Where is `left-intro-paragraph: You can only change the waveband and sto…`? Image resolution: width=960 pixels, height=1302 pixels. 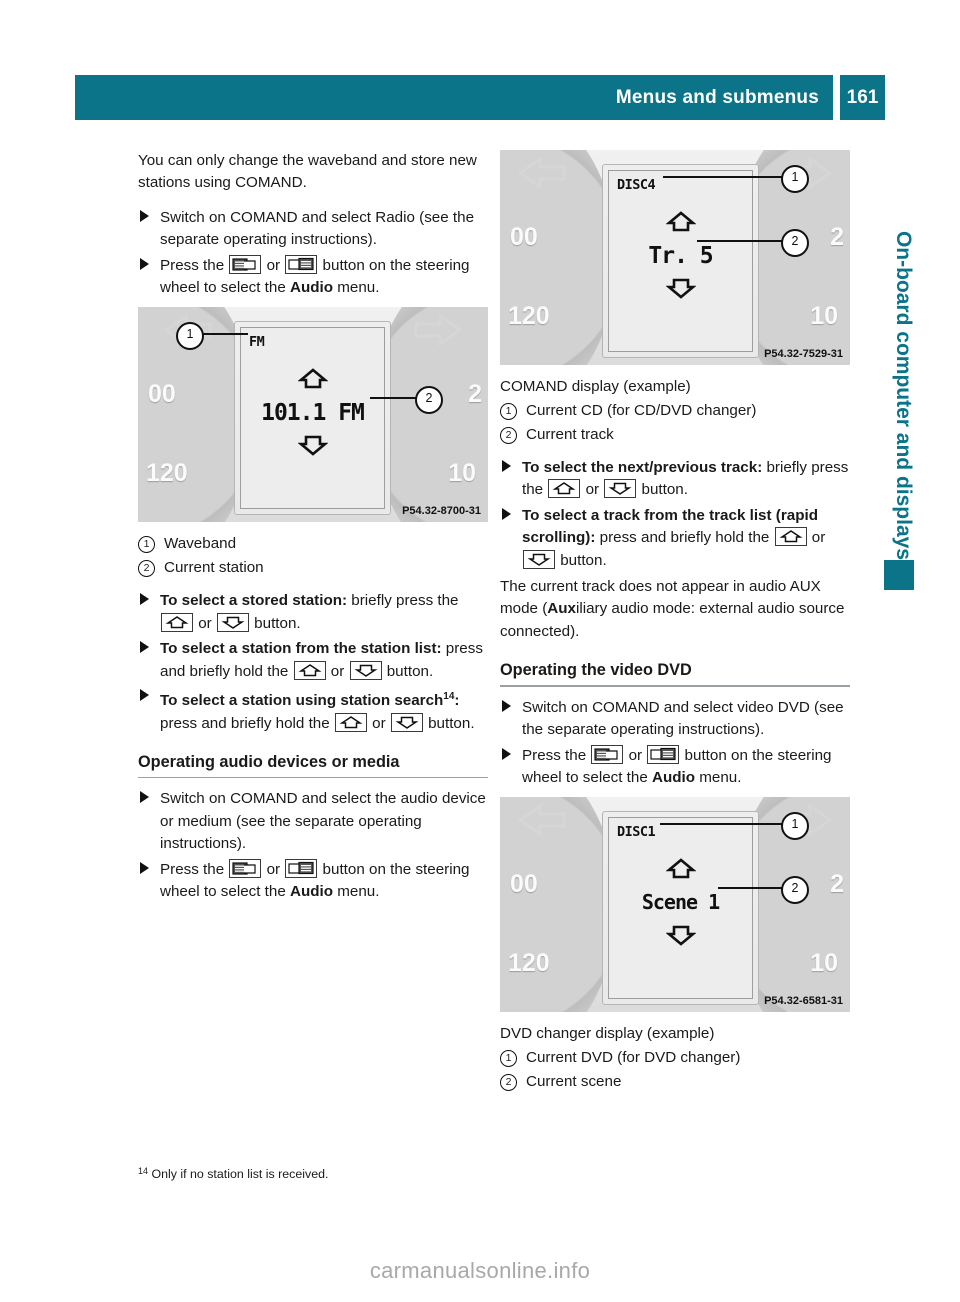
left-intro-paragraph: You can only change the waveband and sto… is located at coordinates (307, 172).